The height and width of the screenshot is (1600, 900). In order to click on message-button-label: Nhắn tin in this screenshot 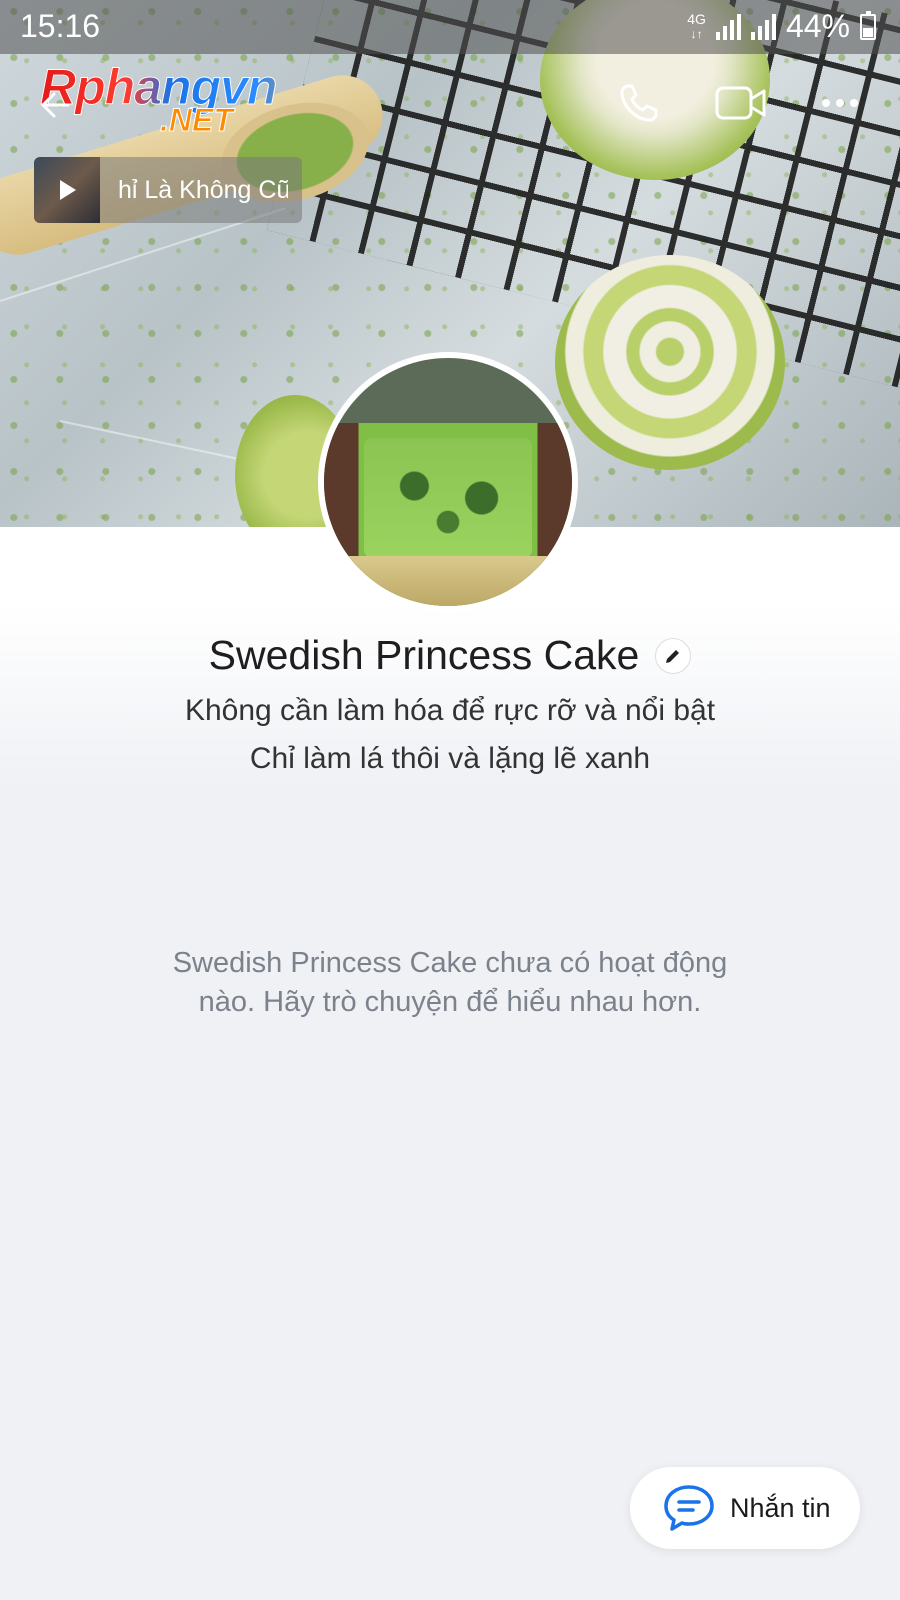, I will do `click(780, 1507)`.